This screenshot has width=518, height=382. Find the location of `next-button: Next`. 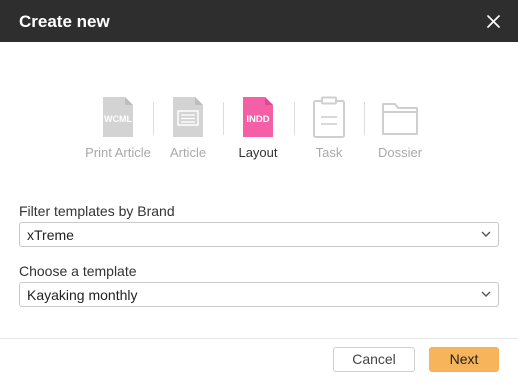

next-button: Next is located at coordinates (464, 359).